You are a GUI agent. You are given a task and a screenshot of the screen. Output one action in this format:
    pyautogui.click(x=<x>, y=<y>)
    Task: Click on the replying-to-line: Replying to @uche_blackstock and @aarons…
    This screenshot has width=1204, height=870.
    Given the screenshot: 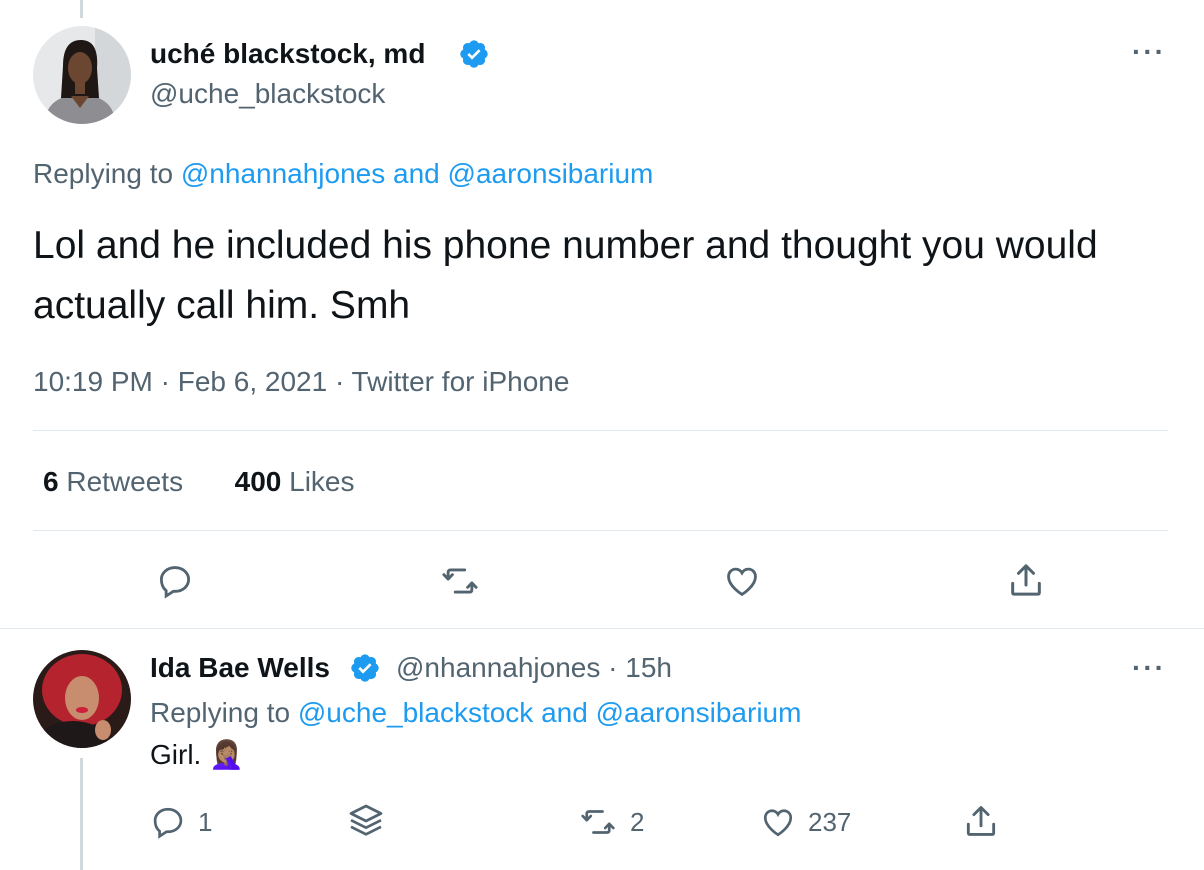 What is the action you would take?
    pyautogui.click(x=475, y=713)
    